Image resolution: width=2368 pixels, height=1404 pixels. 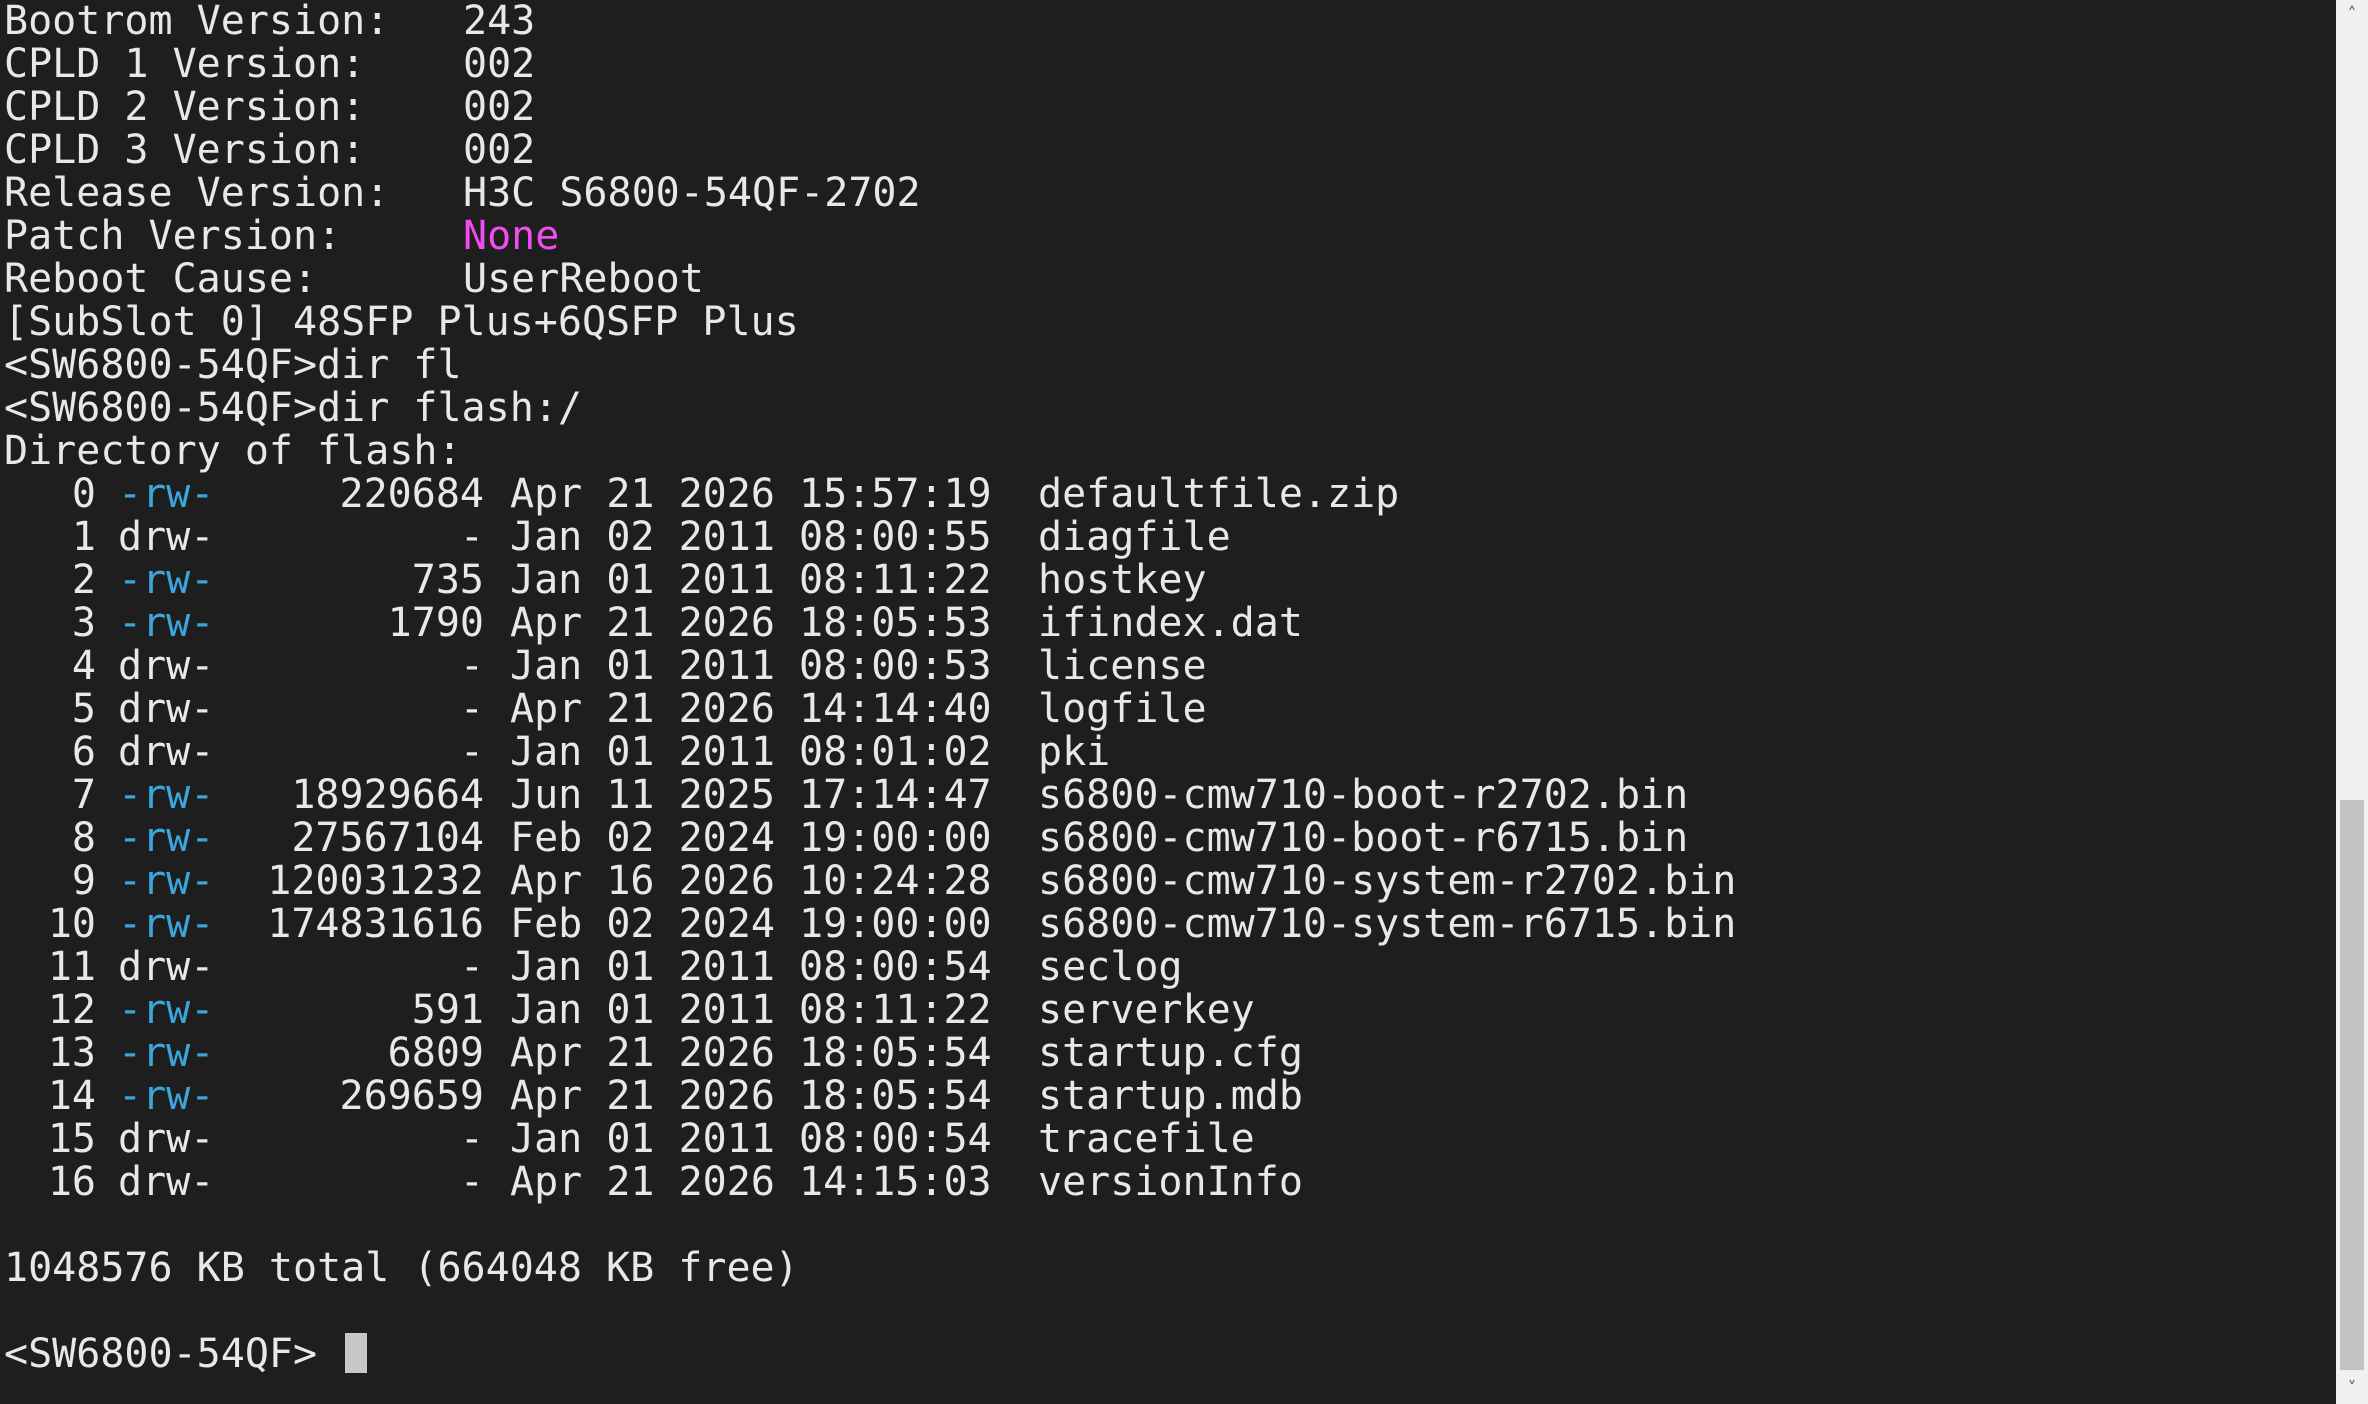 What do you see at coordinates (83, 666) in the screenshot?
I see `file-index: 4` at bounding box center [83, 666].